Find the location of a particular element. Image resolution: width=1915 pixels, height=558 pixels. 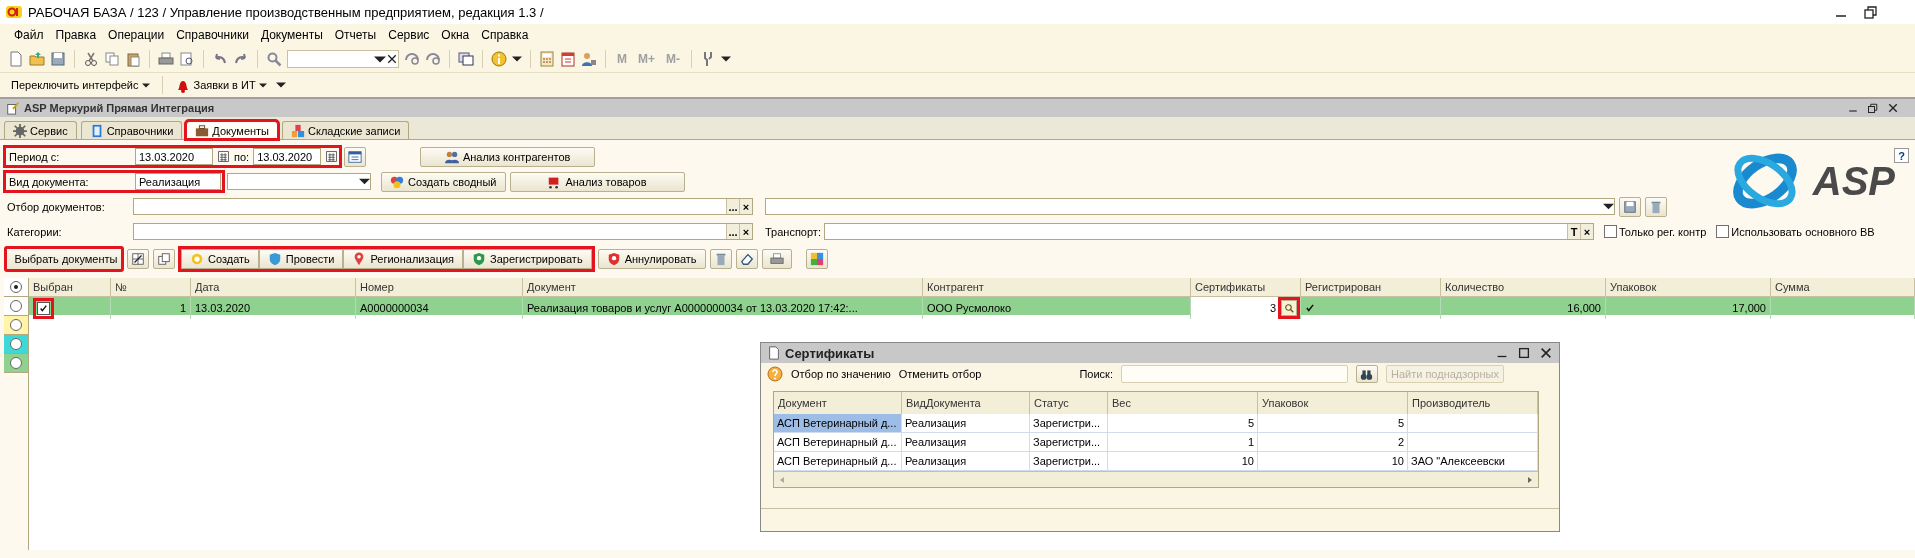

period-button is located at coordinates (355, 156).